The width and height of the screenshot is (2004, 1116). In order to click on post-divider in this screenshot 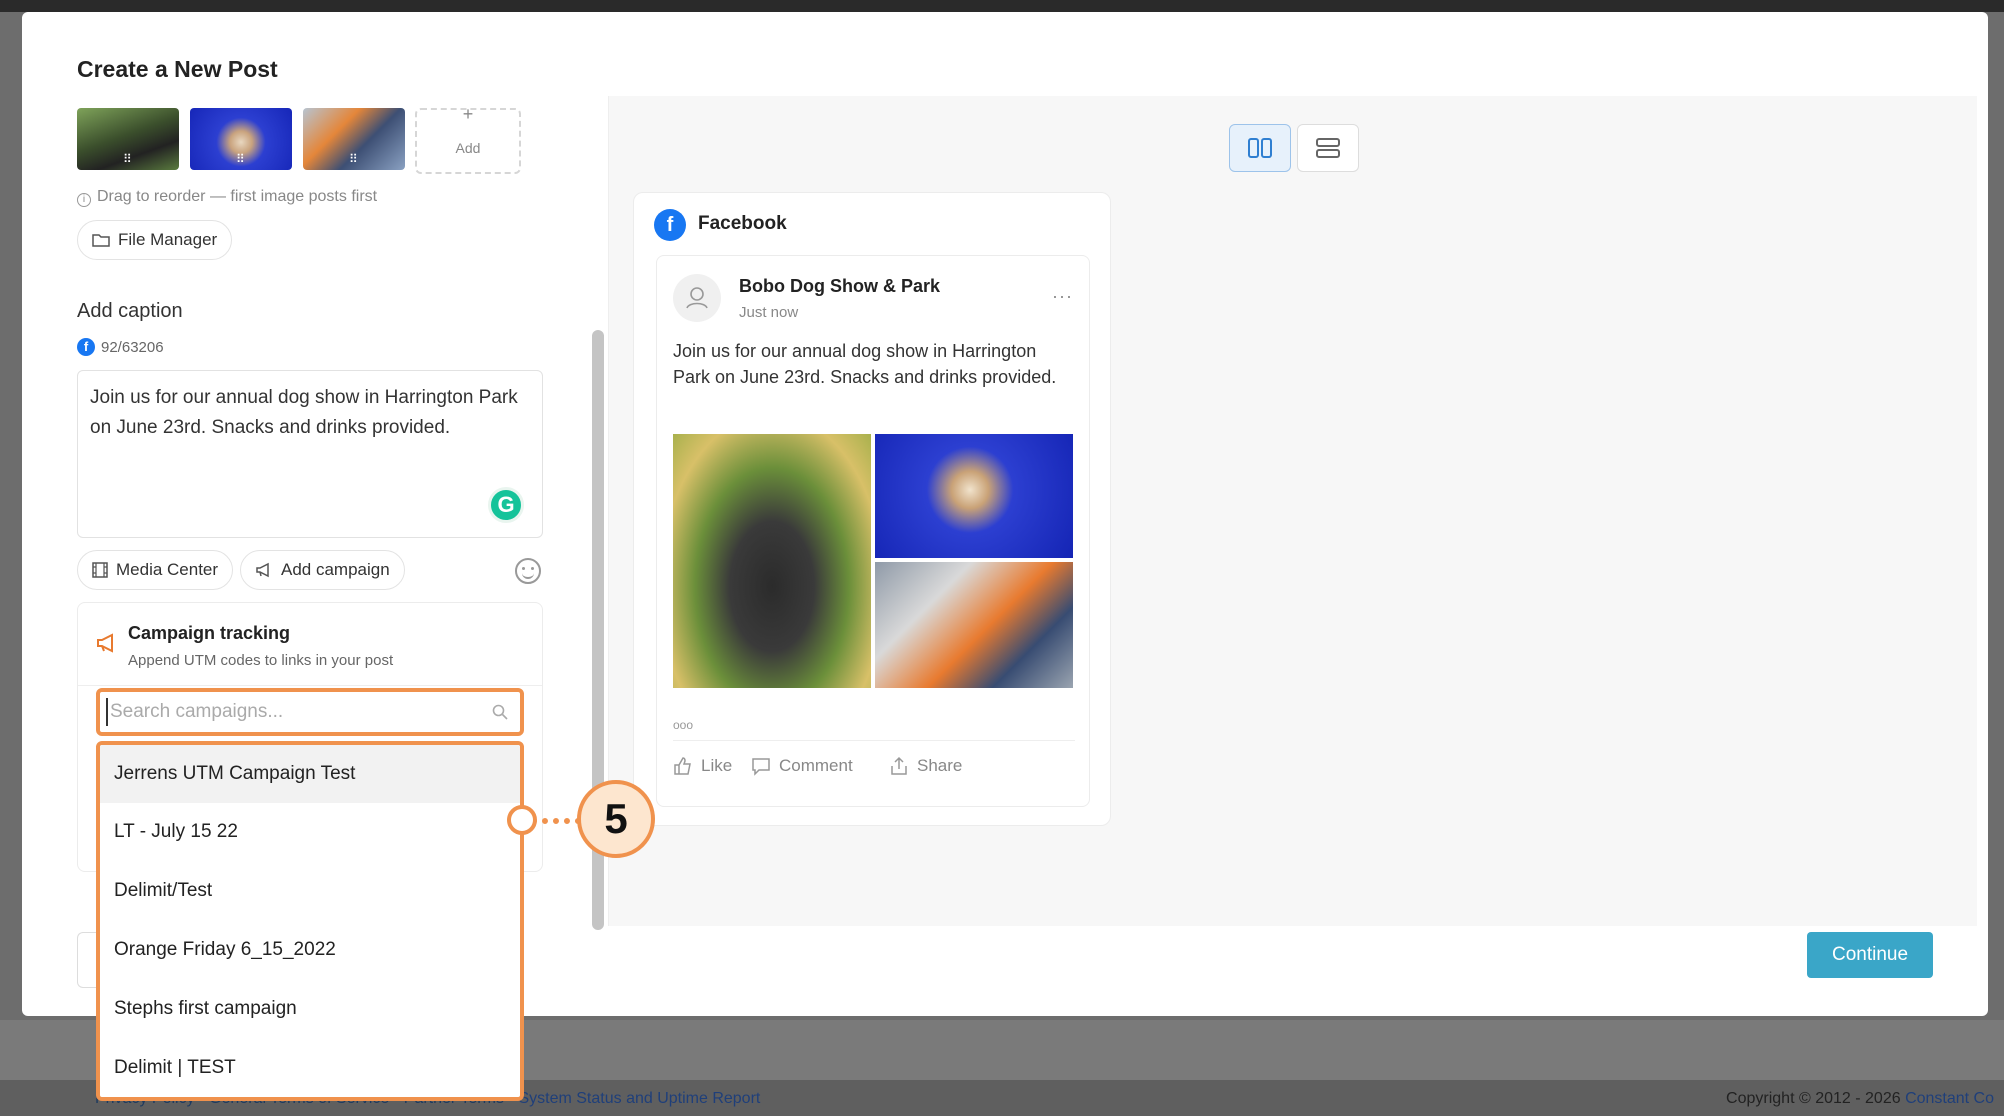, I will do `click(874, 740)`.